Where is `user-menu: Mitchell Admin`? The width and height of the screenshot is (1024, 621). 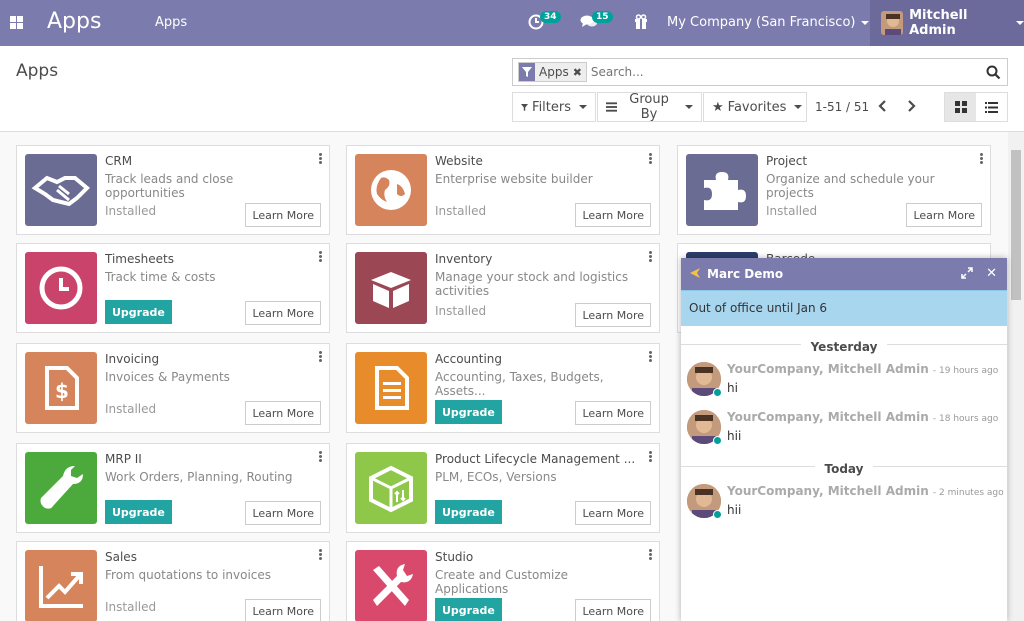
user-menu: Mitchell Admin is located at coordinates (947, 23).